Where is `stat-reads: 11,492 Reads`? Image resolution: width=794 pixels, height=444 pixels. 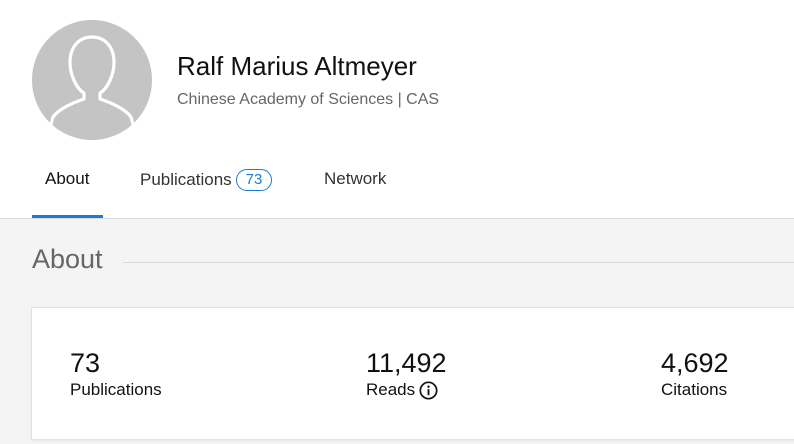
stat-reads: 11,492 Reads is located at coordinates (406, 374).